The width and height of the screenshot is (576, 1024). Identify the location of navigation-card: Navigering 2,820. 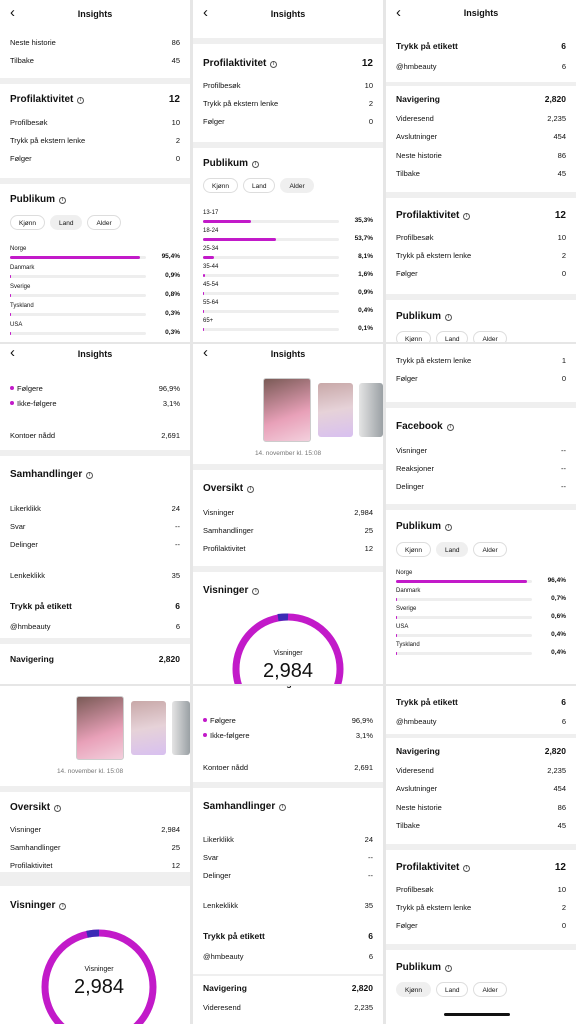
(95, 664).